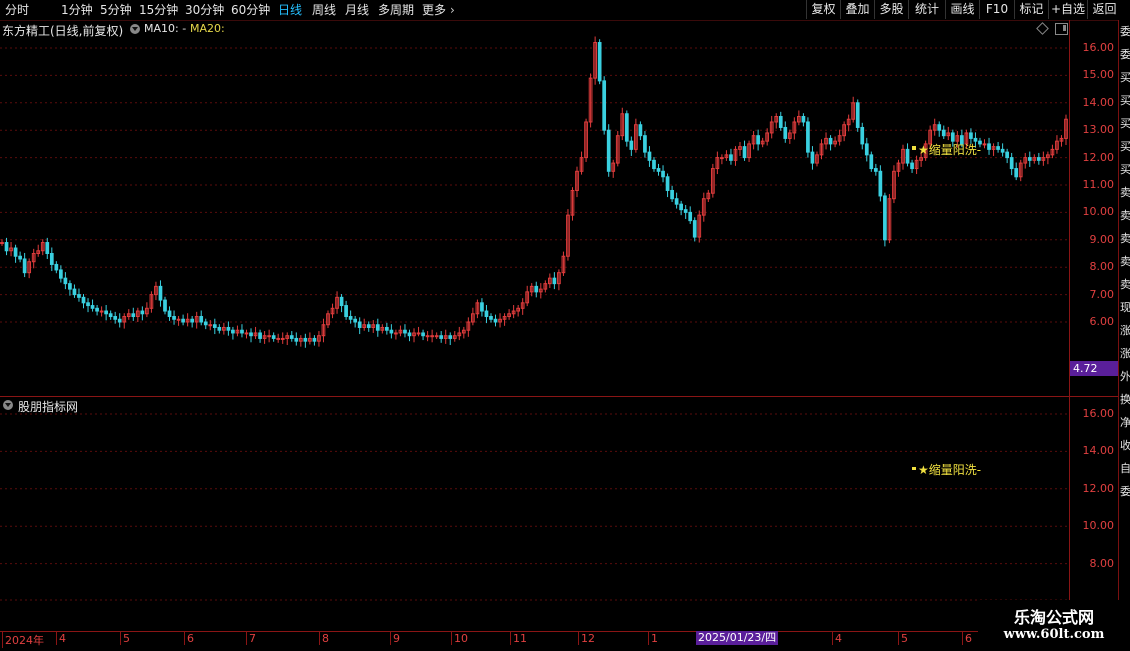  I want to click on panel-divider, so click(559, 396).